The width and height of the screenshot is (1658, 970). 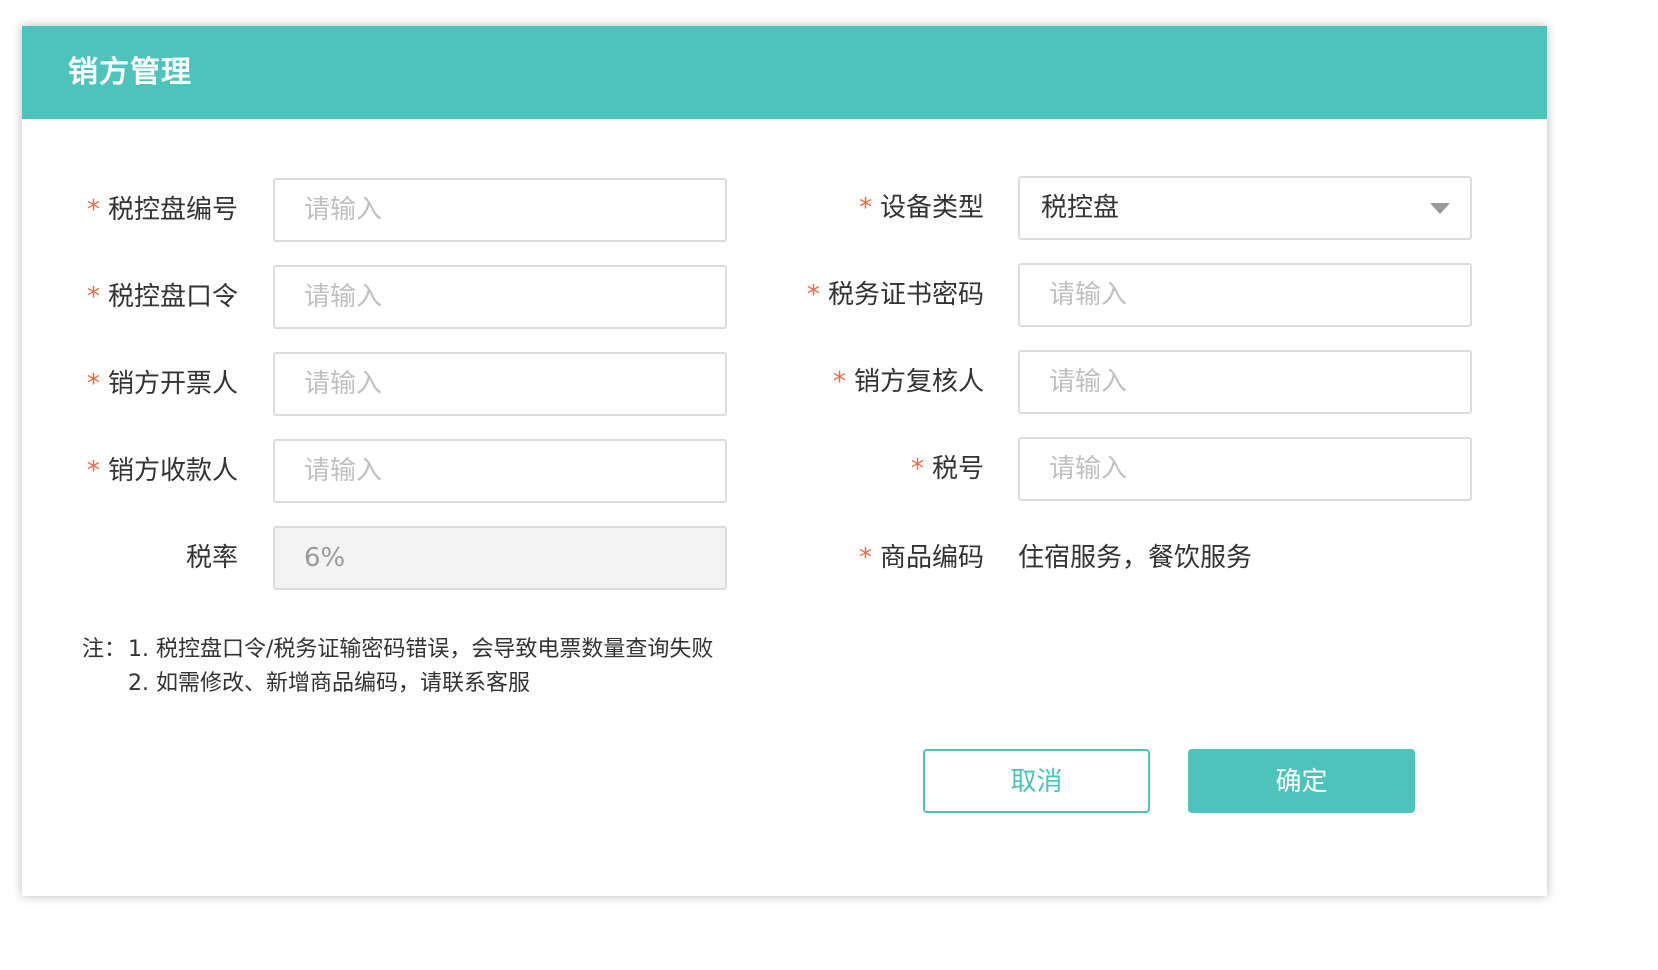 What do you see at coordinates (1245, 382) in the screenshot?
I see `reviewer-input` at bounding box center [1245, 382].